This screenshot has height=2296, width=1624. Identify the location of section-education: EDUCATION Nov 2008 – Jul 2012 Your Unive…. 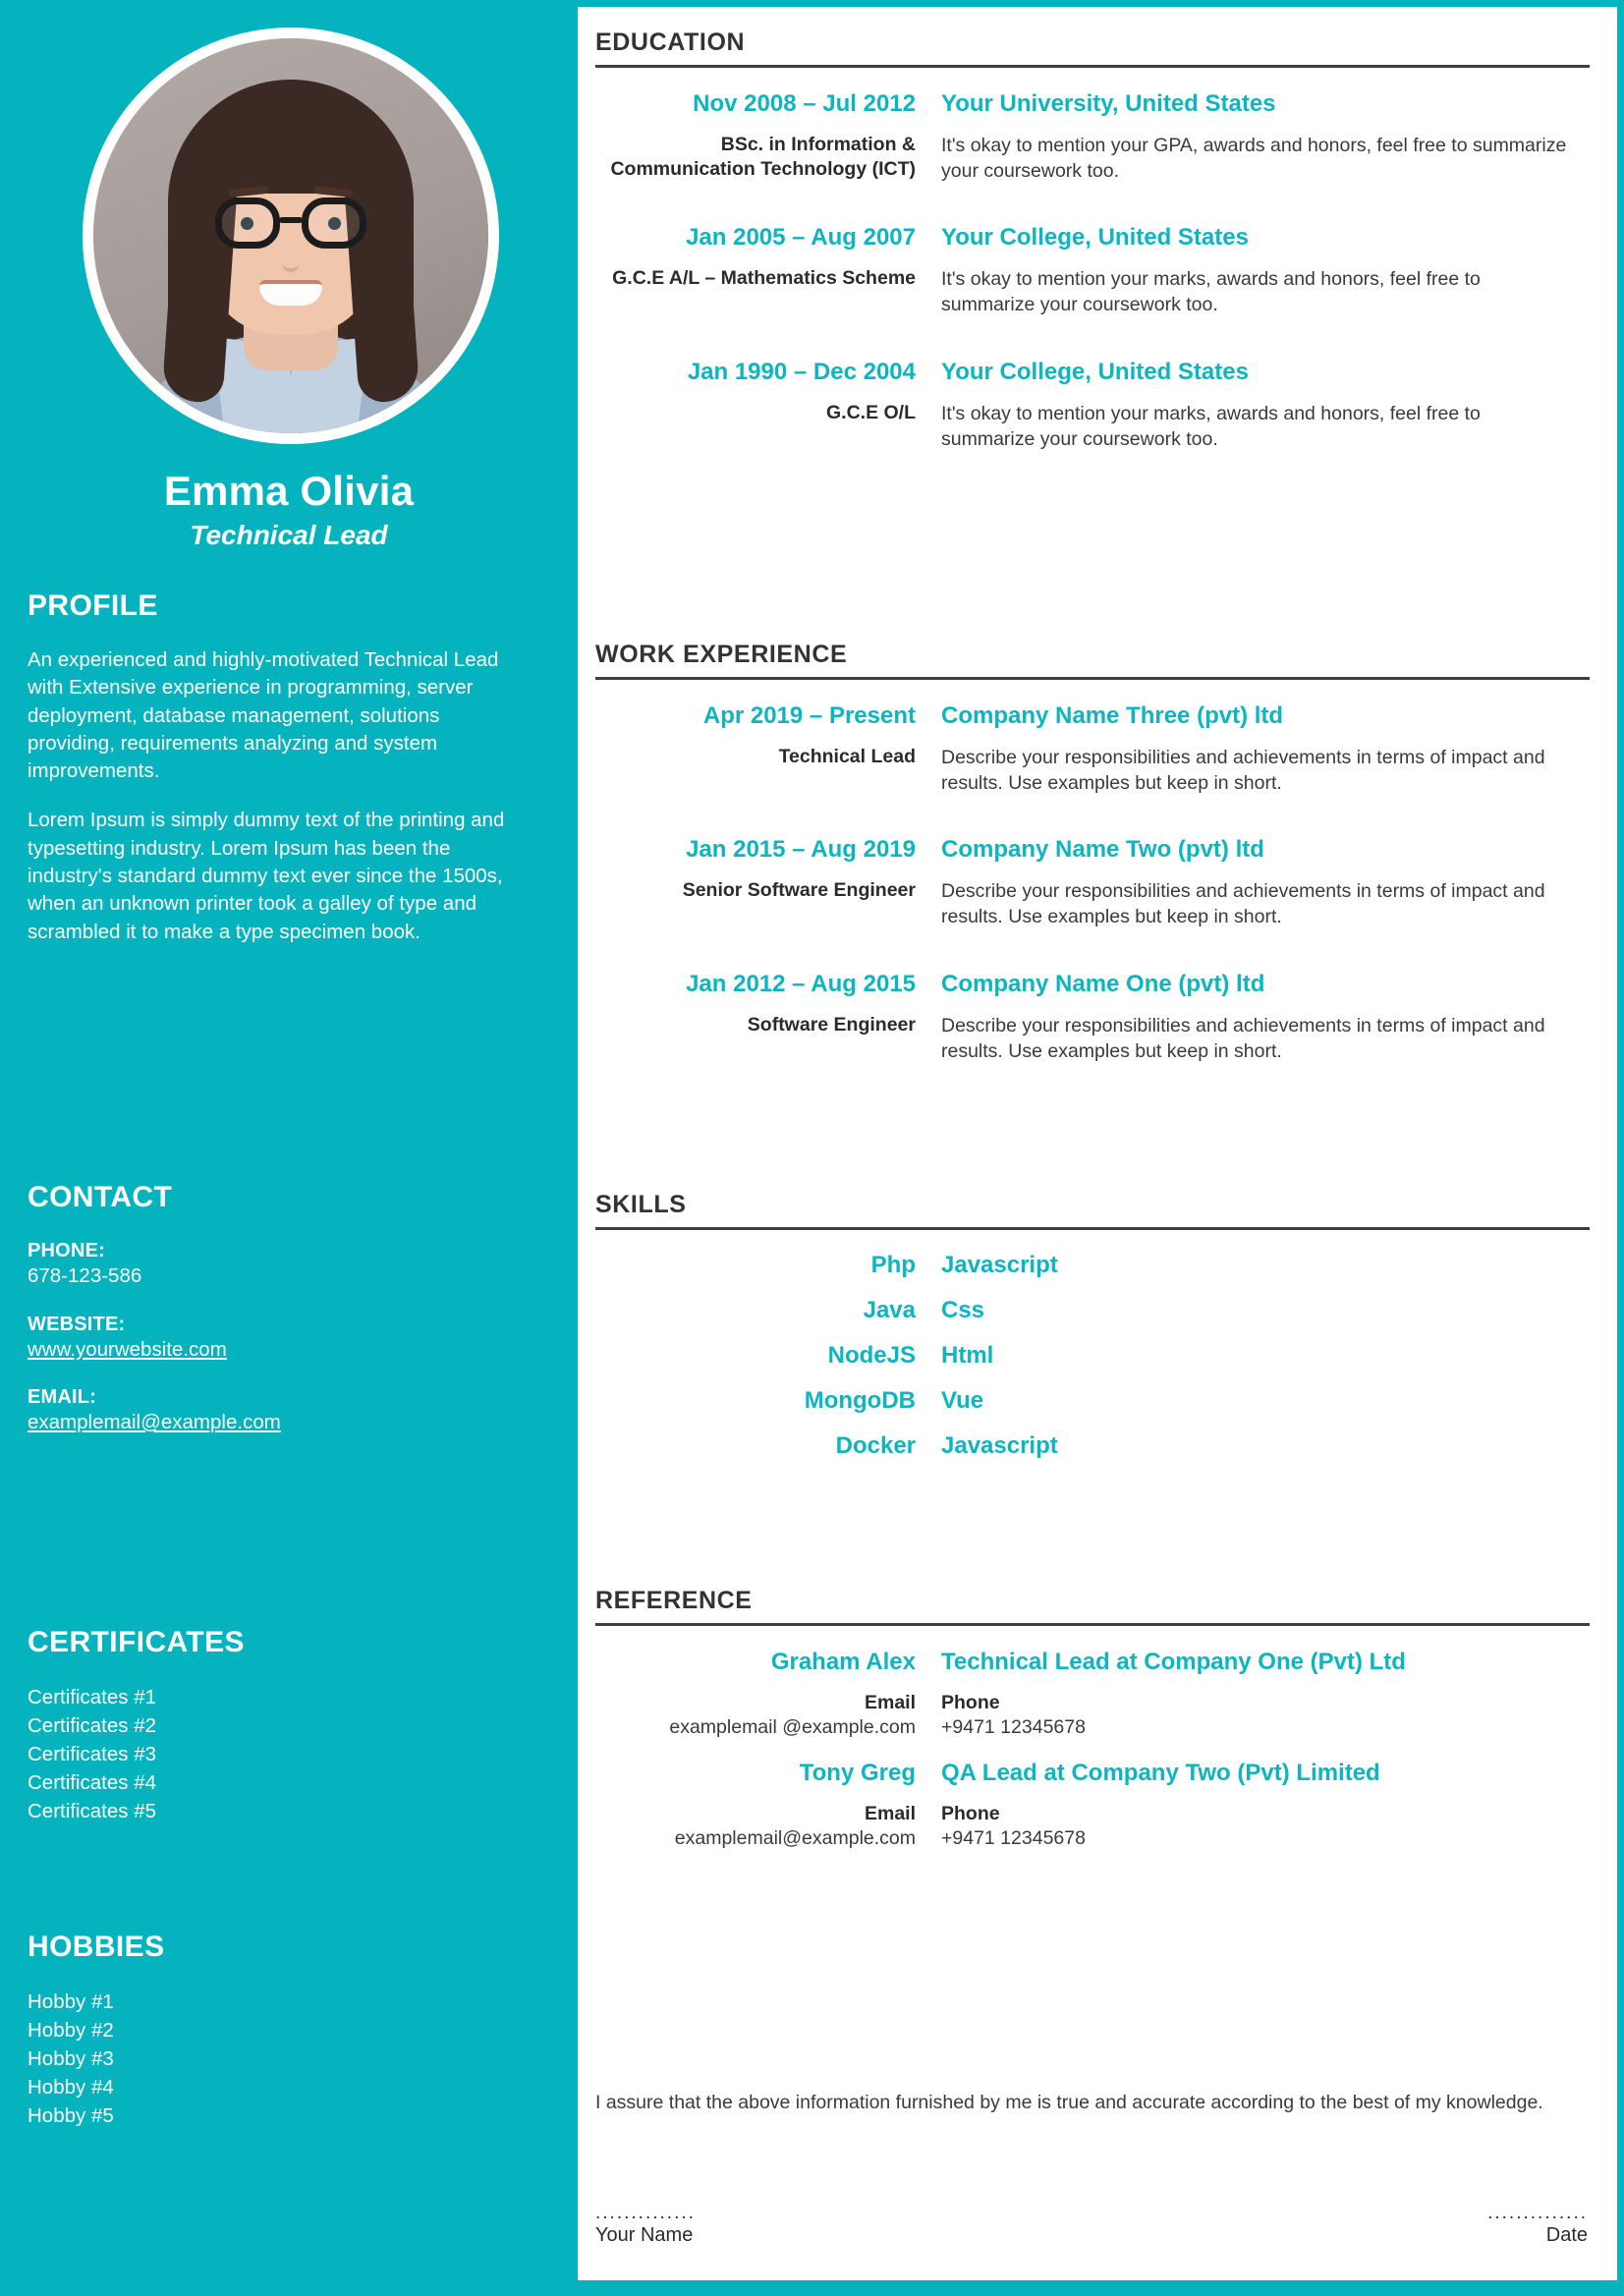
(1092, 243).